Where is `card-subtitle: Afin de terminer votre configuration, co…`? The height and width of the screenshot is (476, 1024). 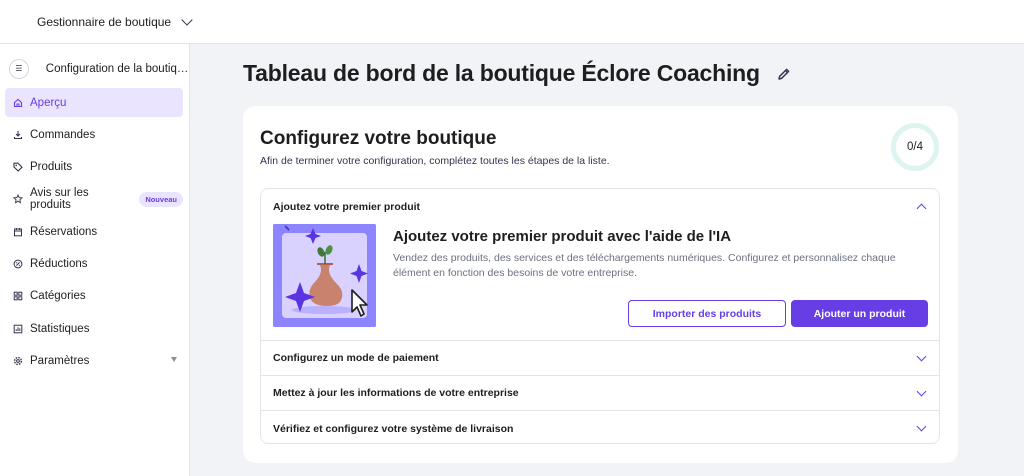 card-subtitle: Afin de terminer votre configuration, co… is located at coordinates (435, 161).